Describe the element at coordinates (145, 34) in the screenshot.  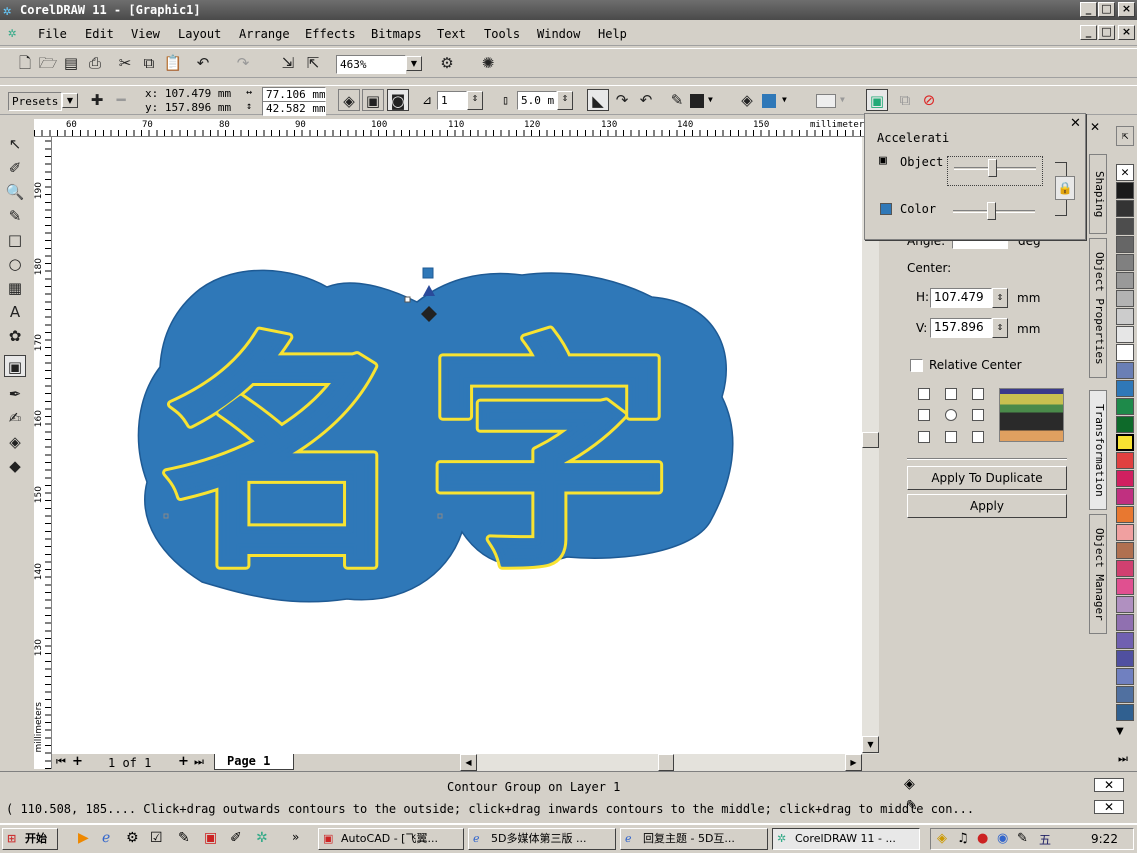
I see `menu-view: View` at that location.